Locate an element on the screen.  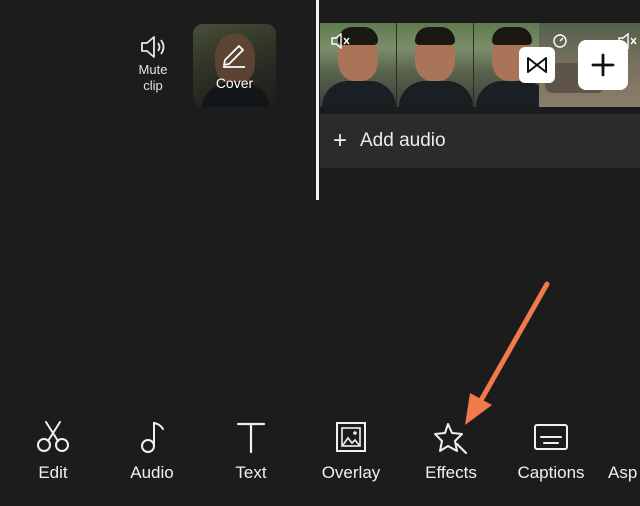
add-audio-button: + Add audio is located at coordinates (480, 141).